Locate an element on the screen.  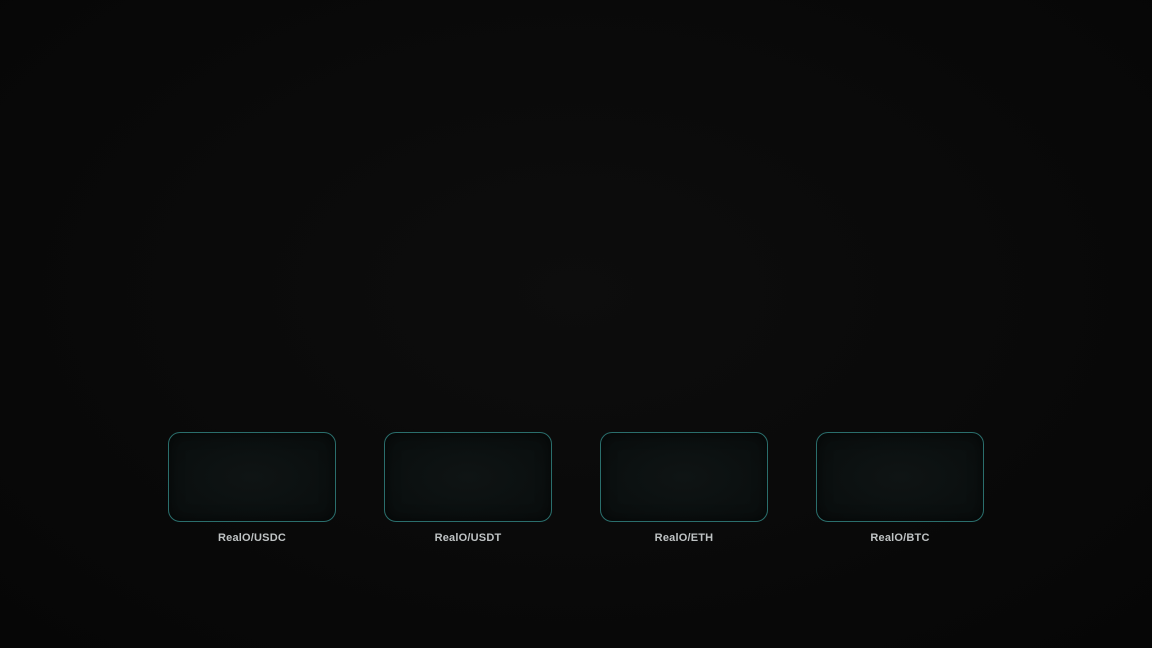
pair-option-realo-eth: RealO/ETH is located at coordinates (684, 488).